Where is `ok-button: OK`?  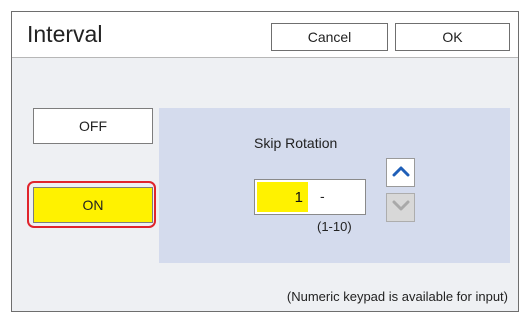
ok-button: OK is located at coordinates (452, 37).